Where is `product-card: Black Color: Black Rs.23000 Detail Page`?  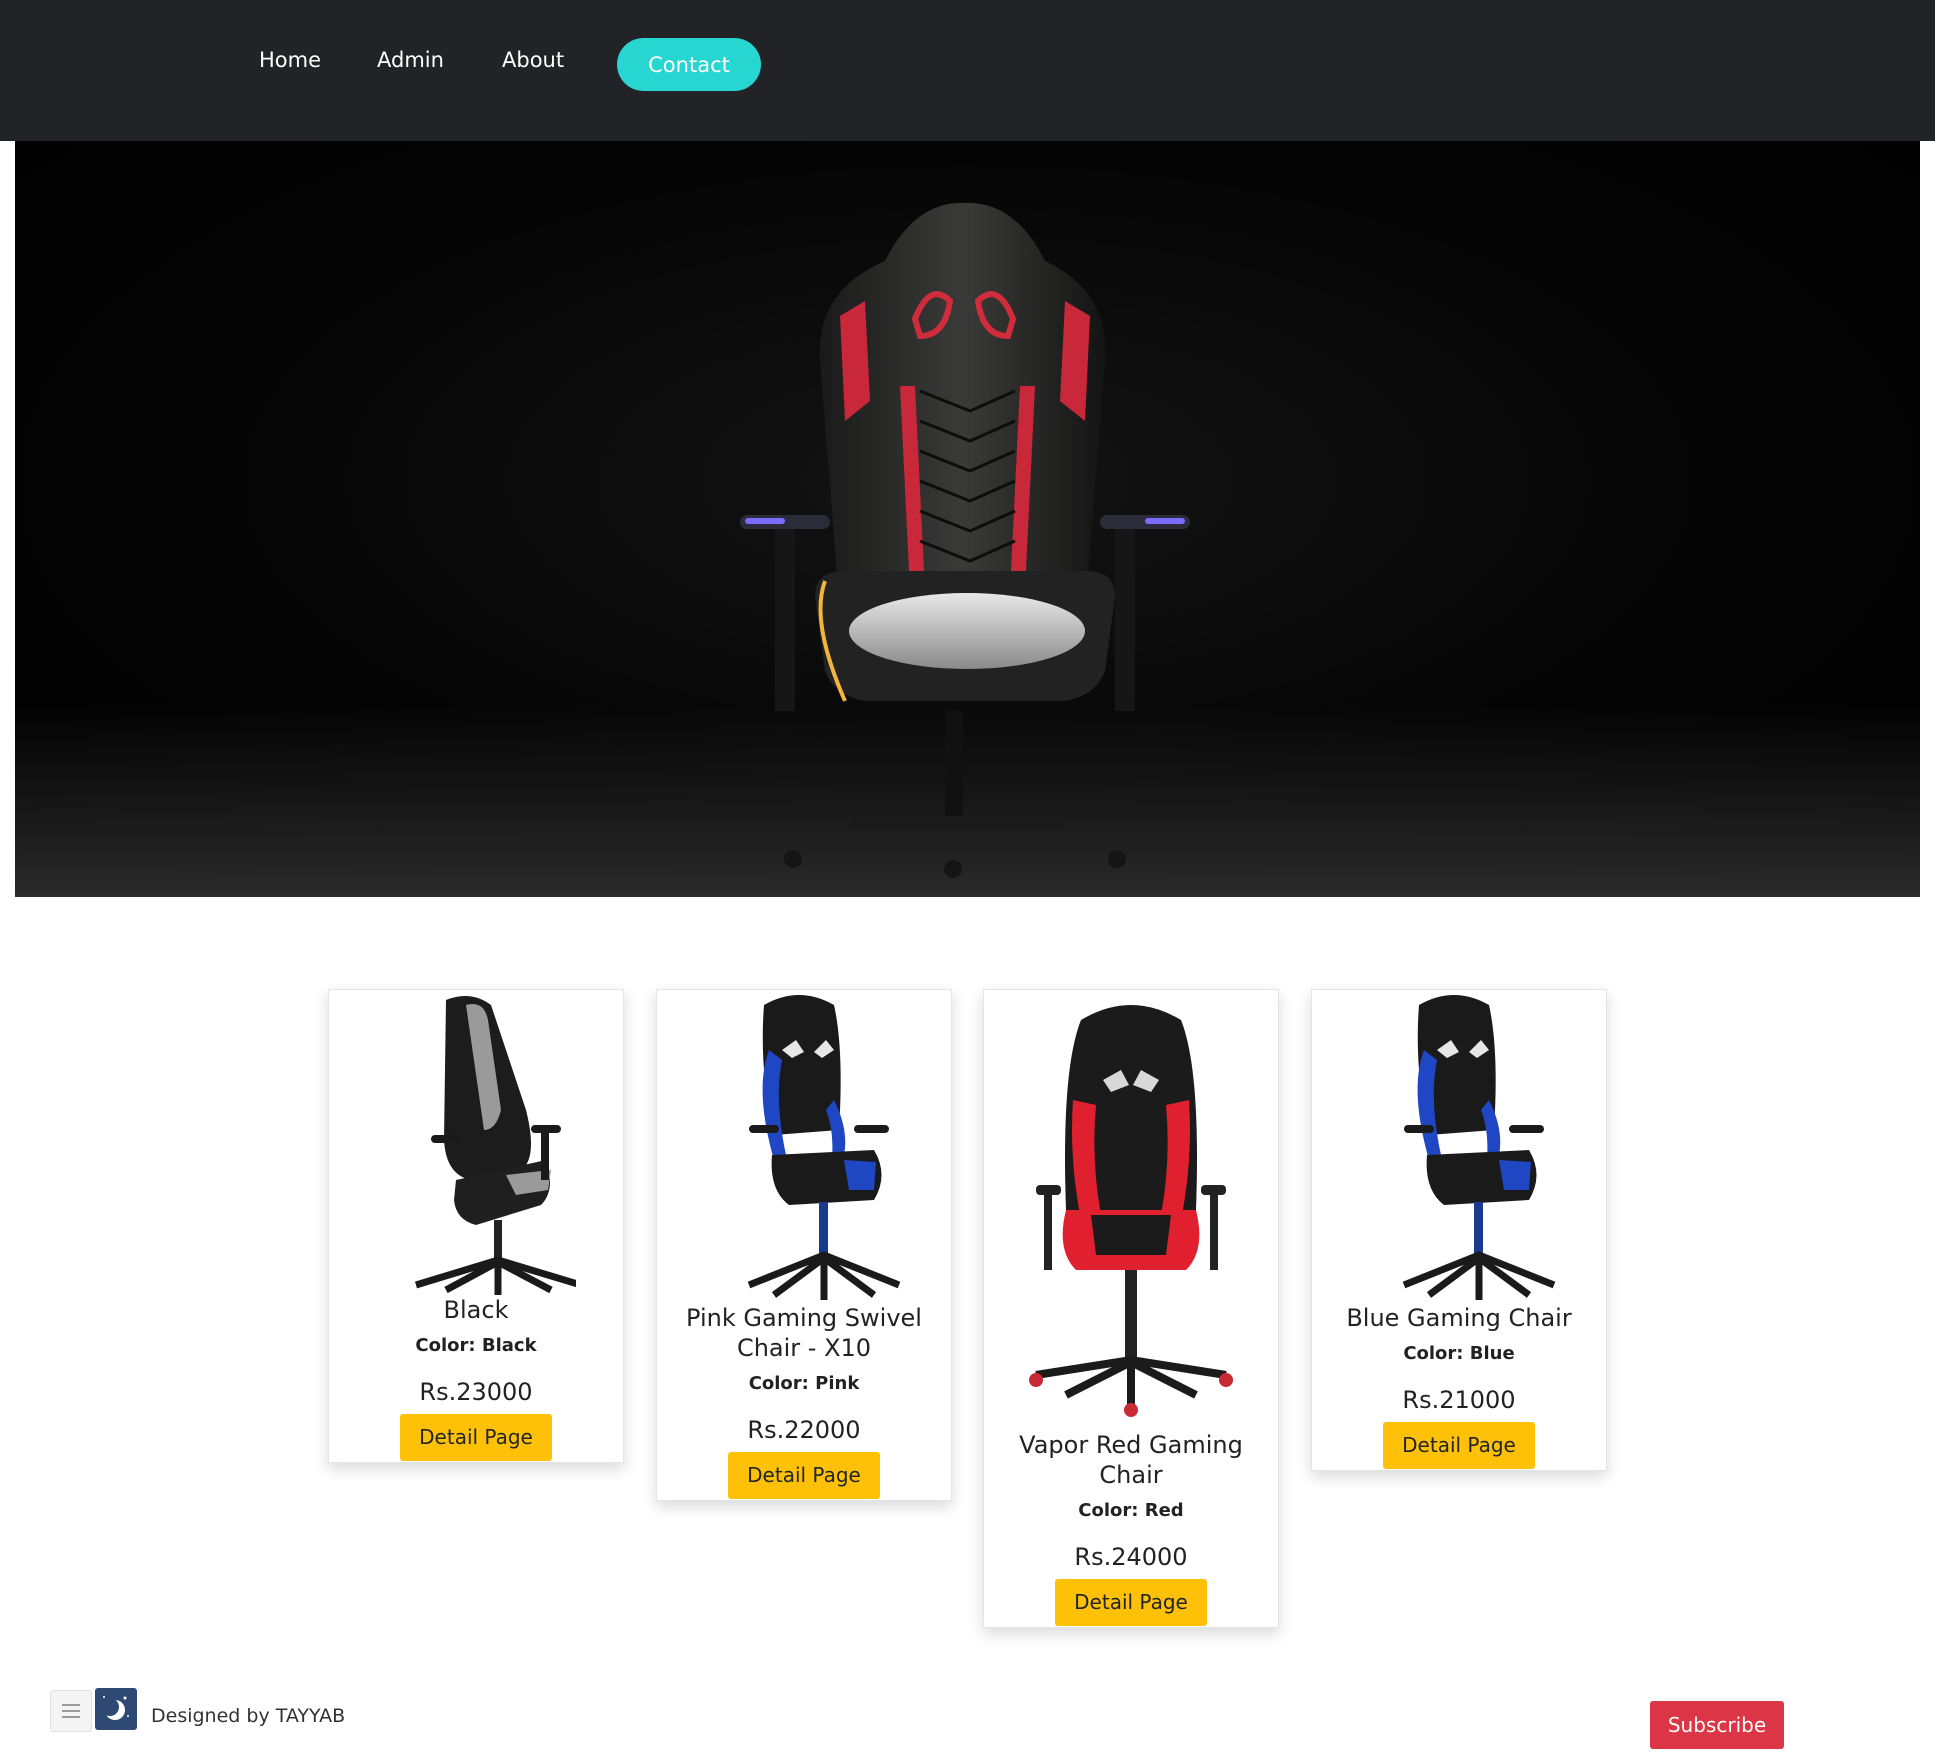
product-card: Black Color: Black Rs.23000 Detail Page is located at coordinates (476, 1226).